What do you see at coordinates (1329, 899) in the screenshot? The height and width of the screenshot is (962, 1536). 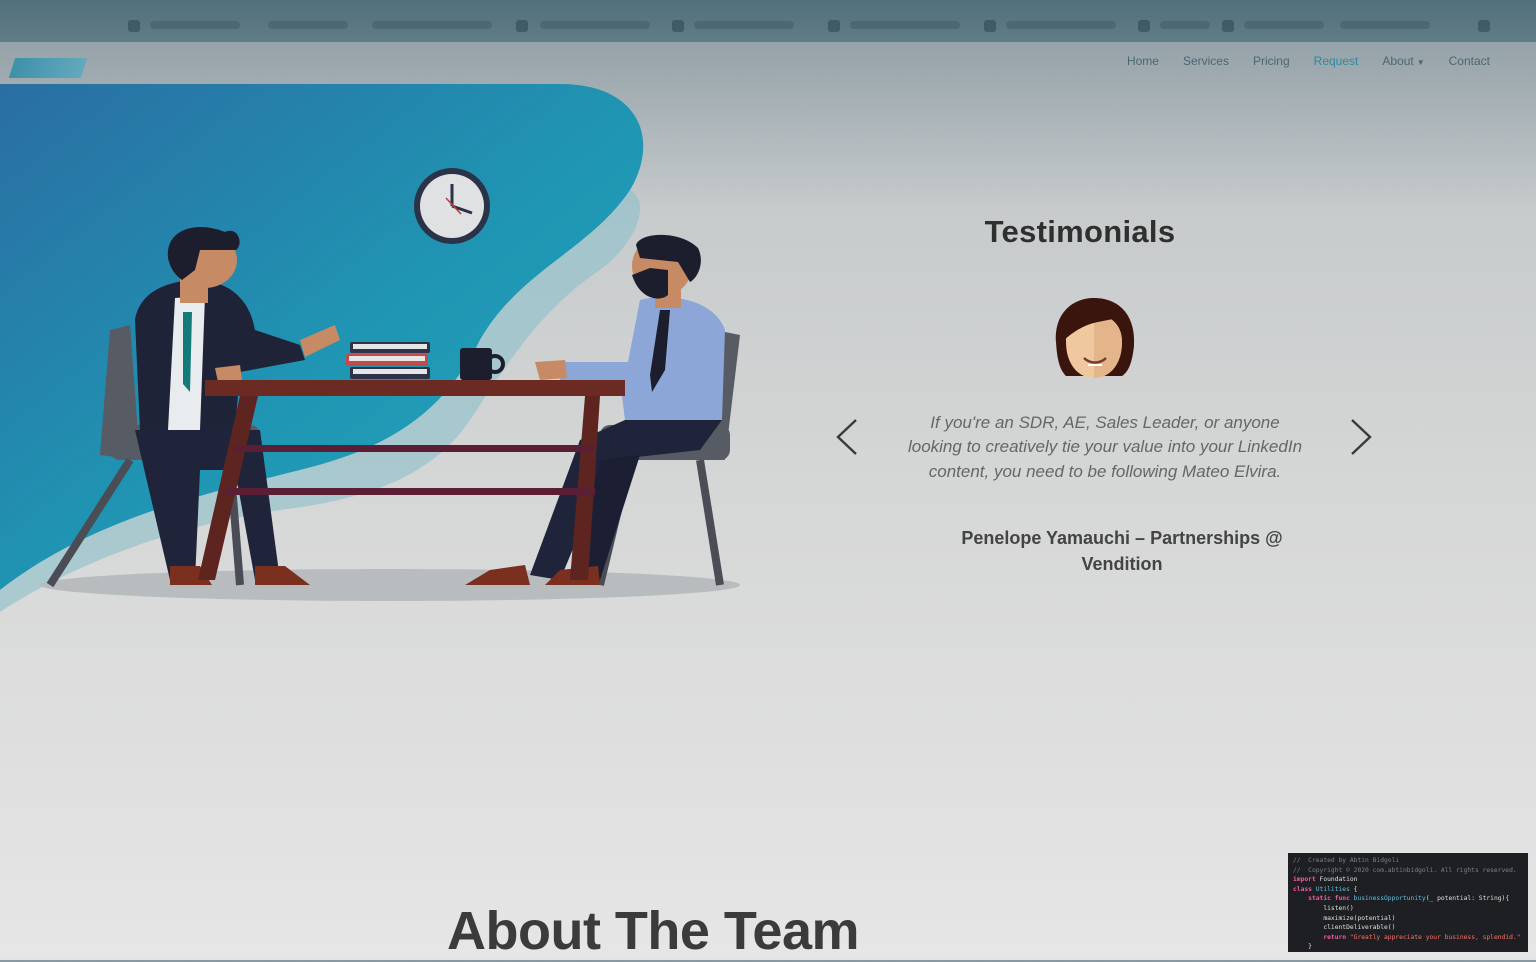 I see `code-keyword: static func` at bounding box center [1329, 899].